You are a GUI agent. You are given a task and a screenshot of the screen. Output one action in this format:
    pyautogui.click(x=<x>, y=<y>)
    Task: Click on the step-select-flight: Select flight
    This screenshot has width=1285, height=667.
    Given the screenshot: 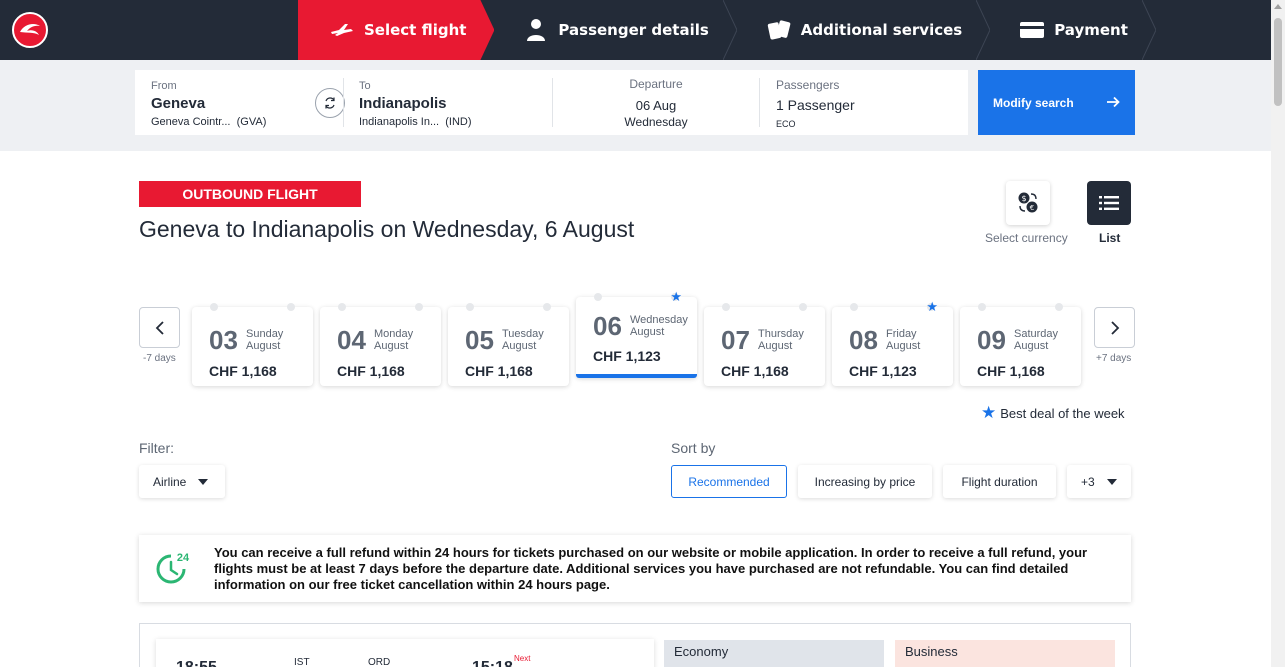 What is the action you would take?
    pyautogui.click(x=396, y=30)
    